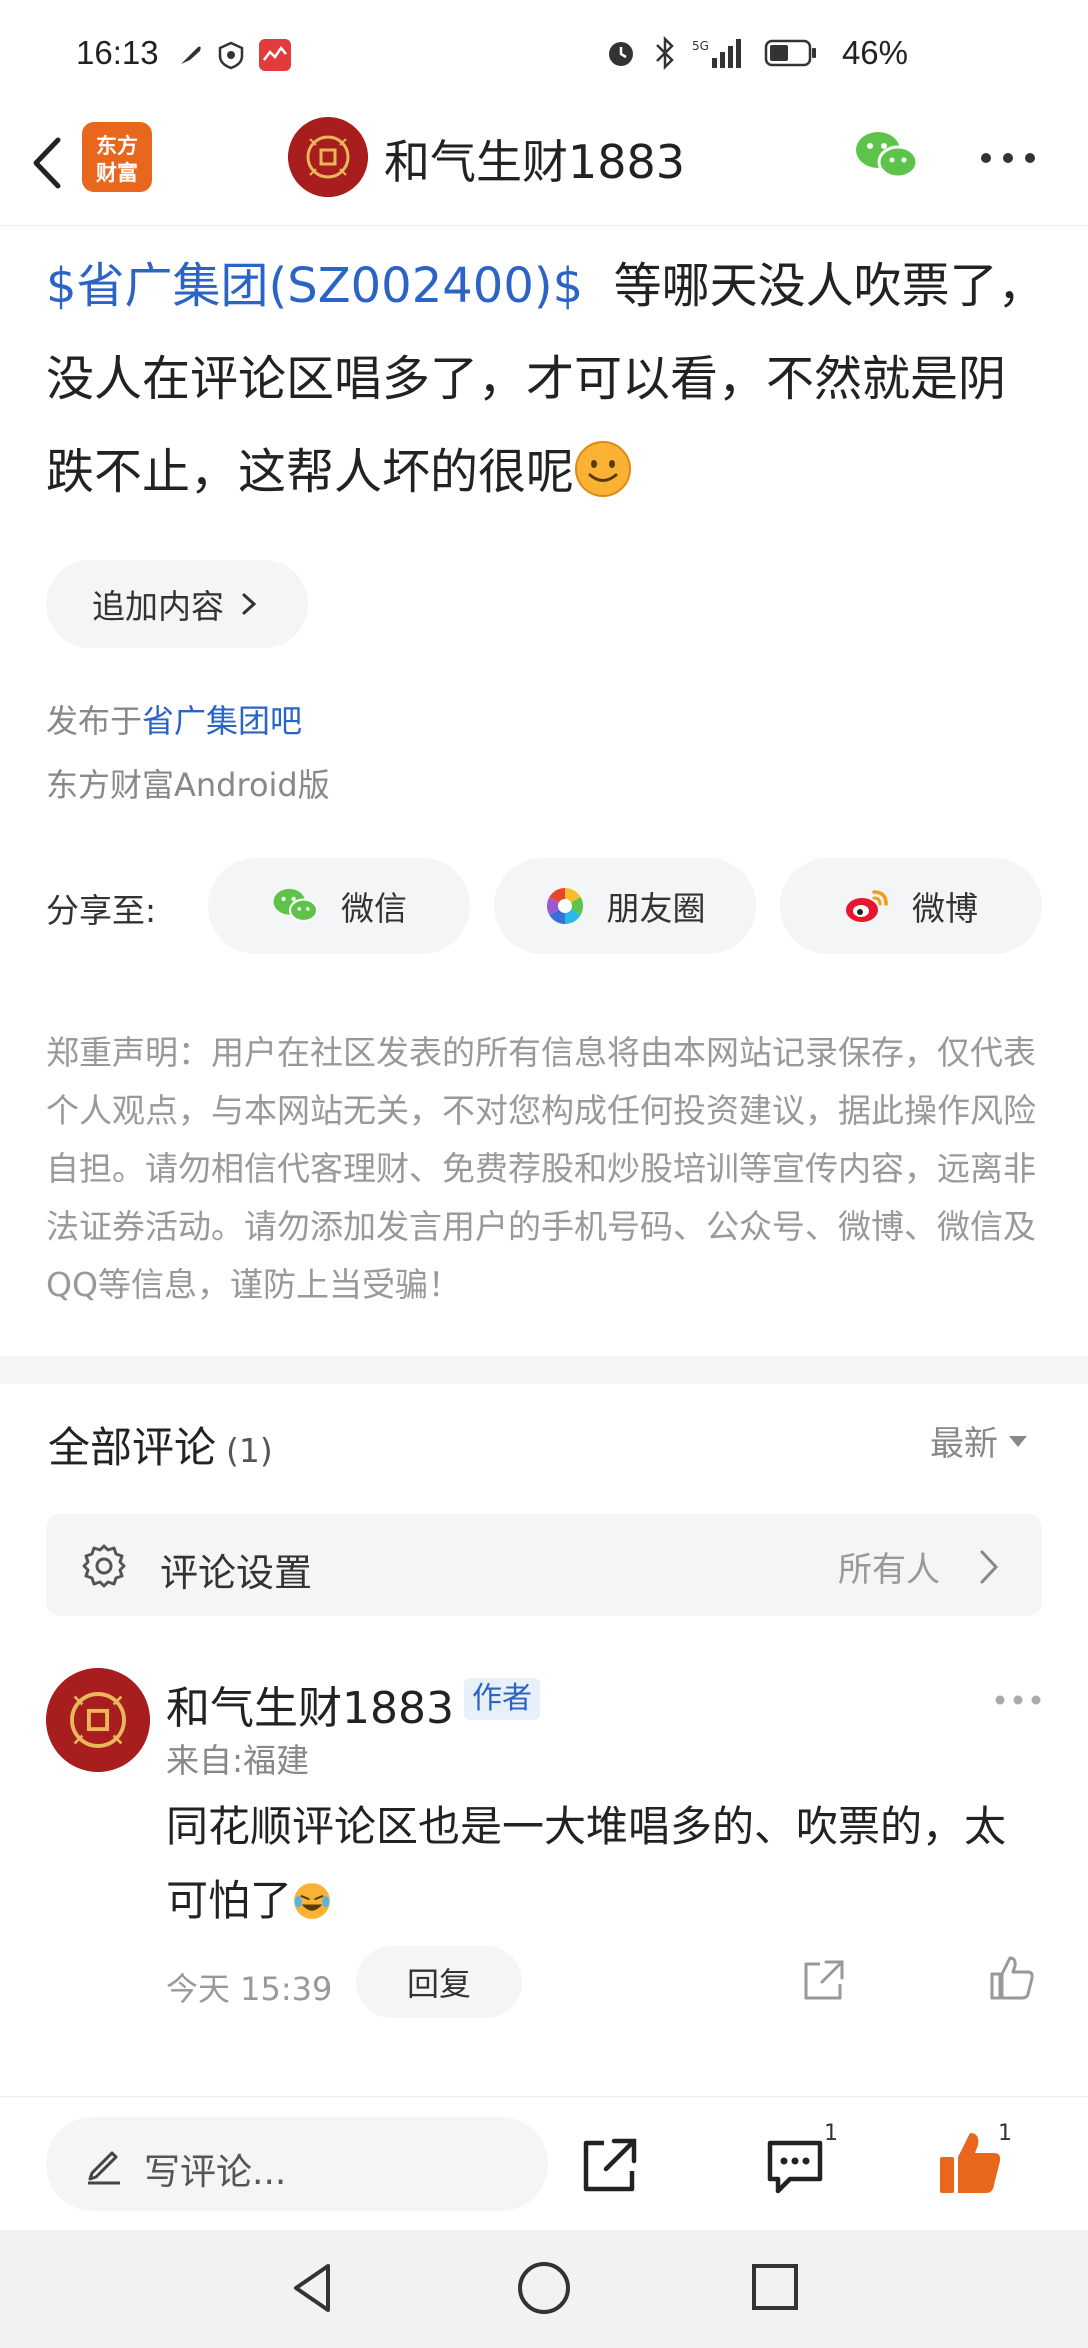 This screenshot has height=2348, width=1088. I want to click on signal-5g-icon: 5G, so click(716, 53).